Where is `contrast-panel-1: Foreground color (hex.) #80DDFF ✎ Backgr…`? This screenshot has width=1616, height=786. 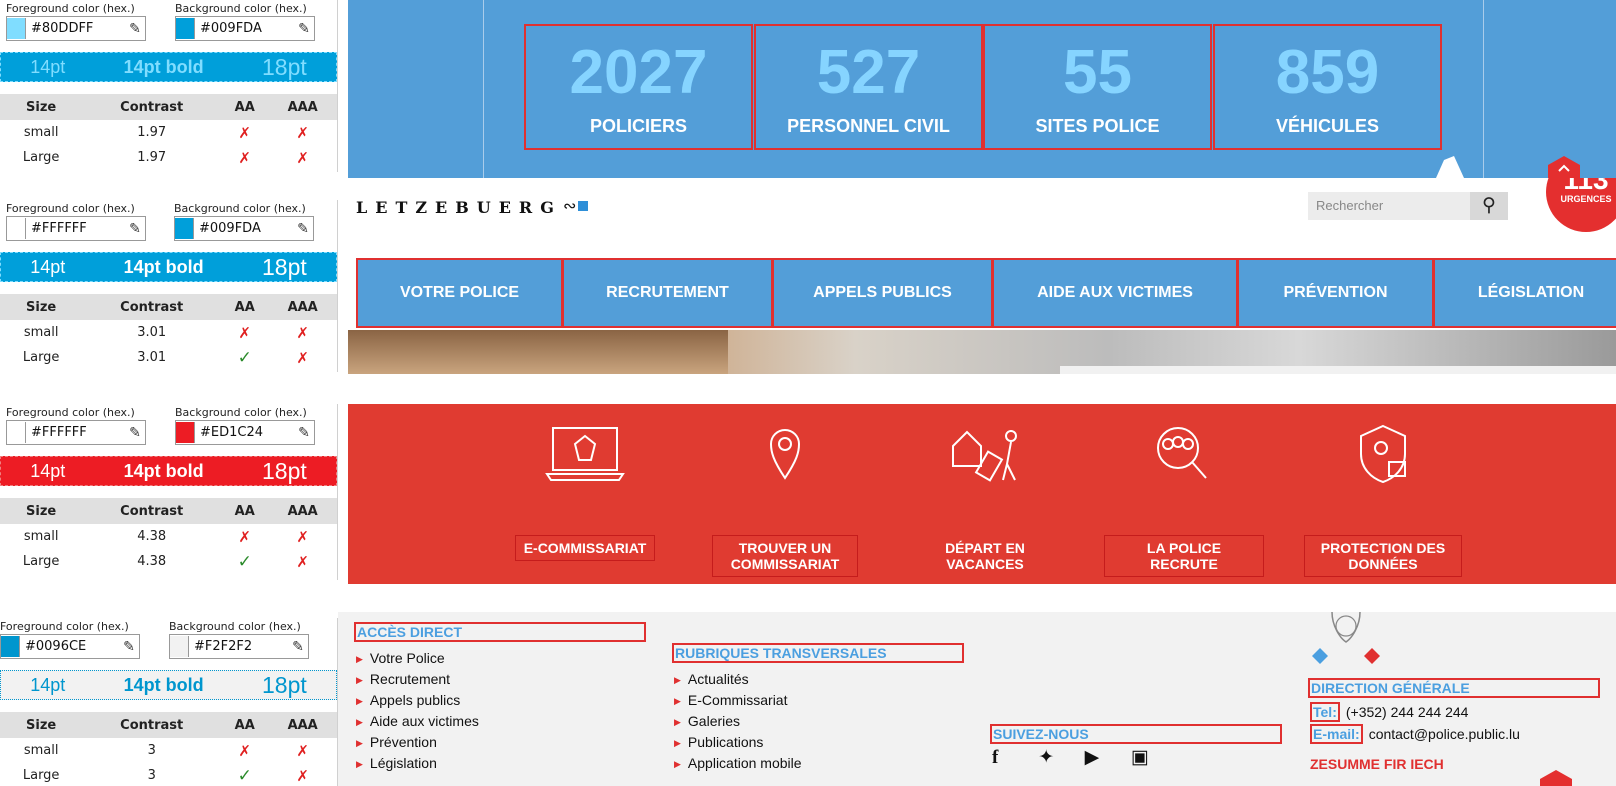
contrast-panel-1: Foreground color (hex.) #80DDFF ✎ Backgr… is located at coordinates (169, 86).